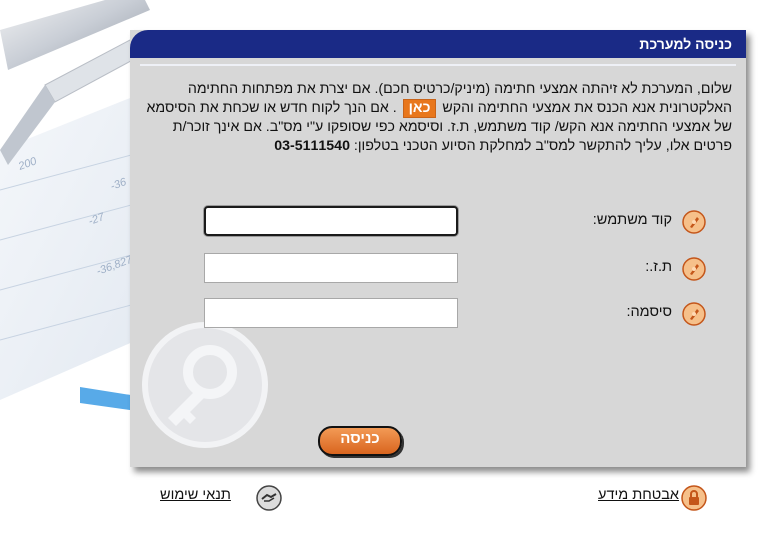  What do you see at coordinates (312, 146) in the screenshot?
I see `support-phone: 03-5111540` at bounding box center [312, 146].